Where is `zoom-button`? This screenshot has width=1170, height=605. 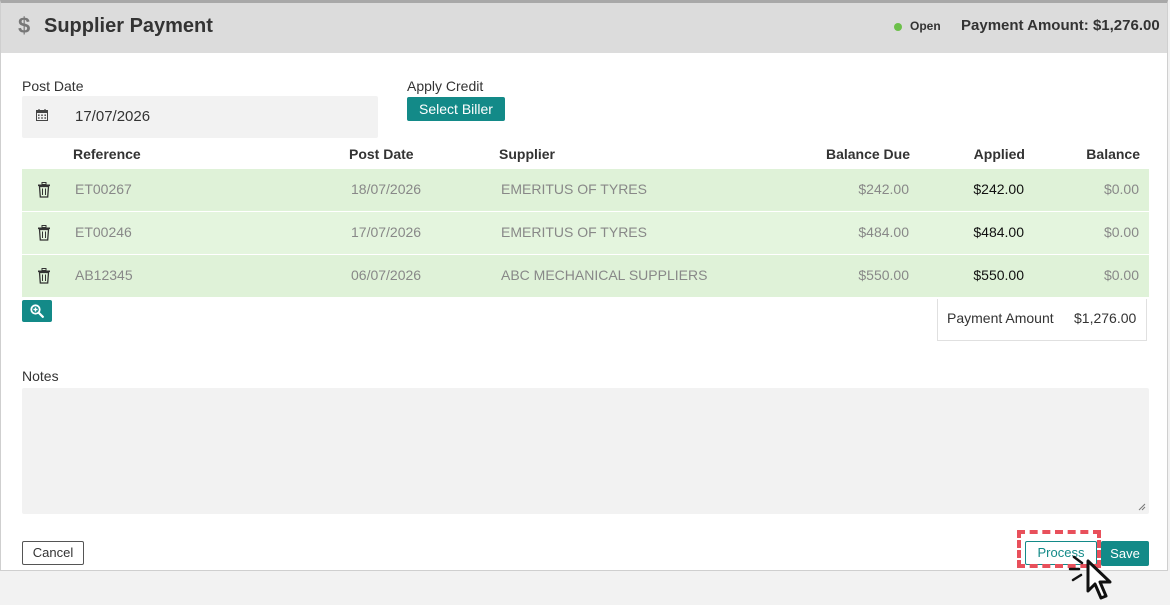 zoom-button is located at coordinates (37, 311).